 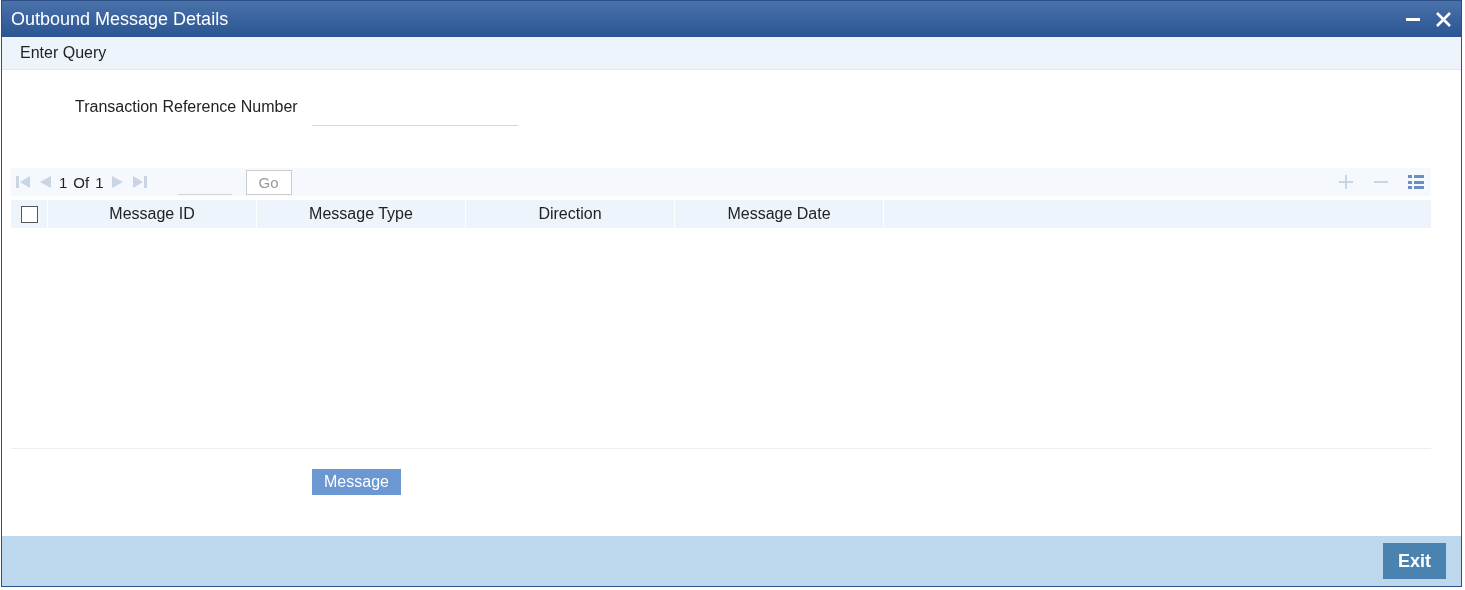 What do you see at coordinates (1414, 561) in the screenshot?
I see `exit-button: Exit` at bounding box center [1414, 561].